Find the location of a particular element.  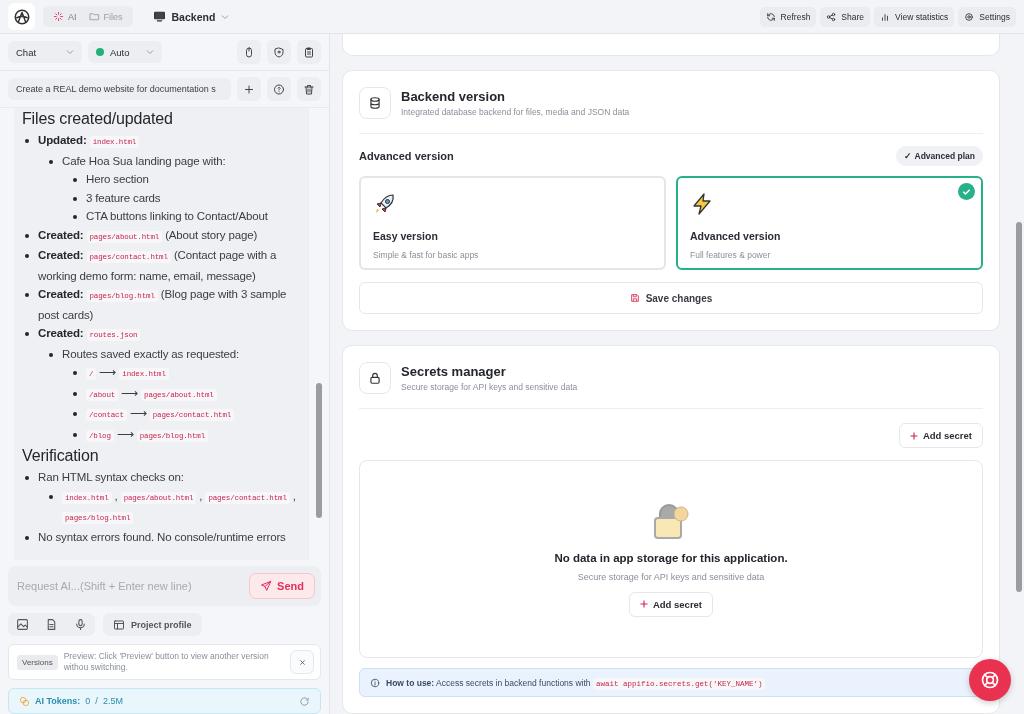

toolbar-button: Refresh is located at coordinates (788, 16).